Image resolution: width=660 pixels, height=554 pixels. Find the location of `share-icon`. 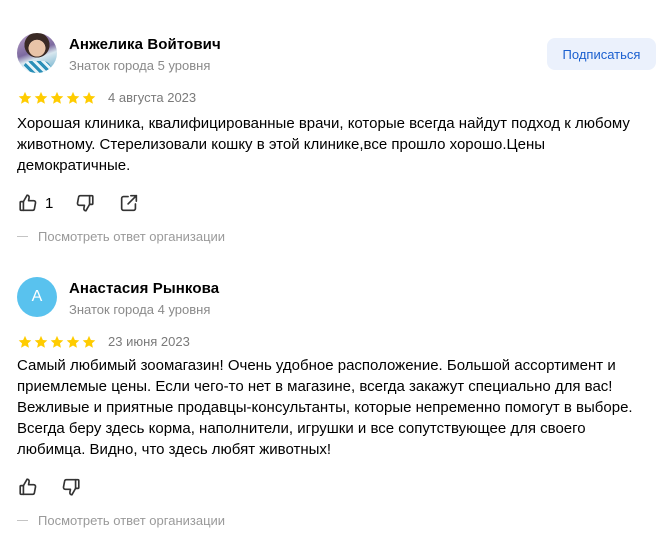

share-icon is located at coordinates (129, 203).